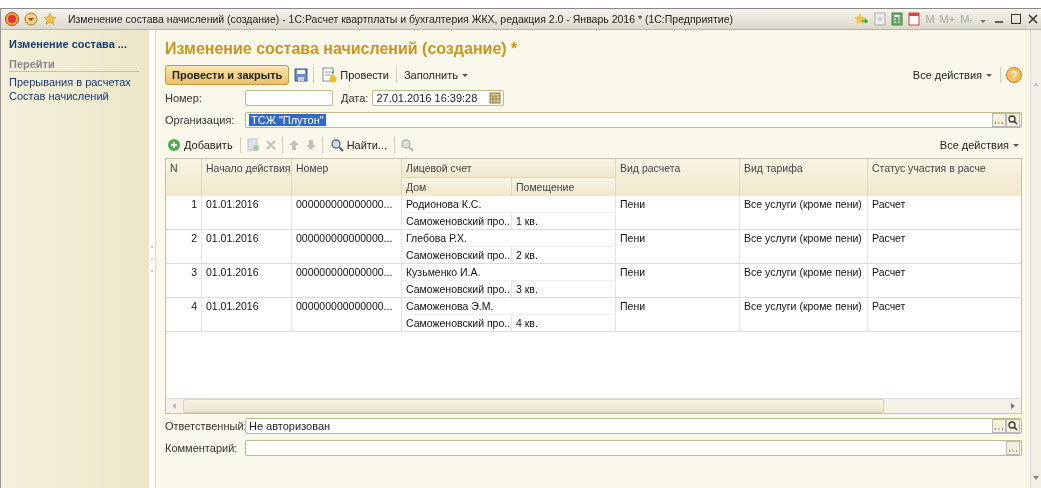 This screenshot has width=1041, height=488. Describe the element at coordinates (227, 75) in the screenshot. I see `post-and-close-button: Провести и закрыть` at that location.